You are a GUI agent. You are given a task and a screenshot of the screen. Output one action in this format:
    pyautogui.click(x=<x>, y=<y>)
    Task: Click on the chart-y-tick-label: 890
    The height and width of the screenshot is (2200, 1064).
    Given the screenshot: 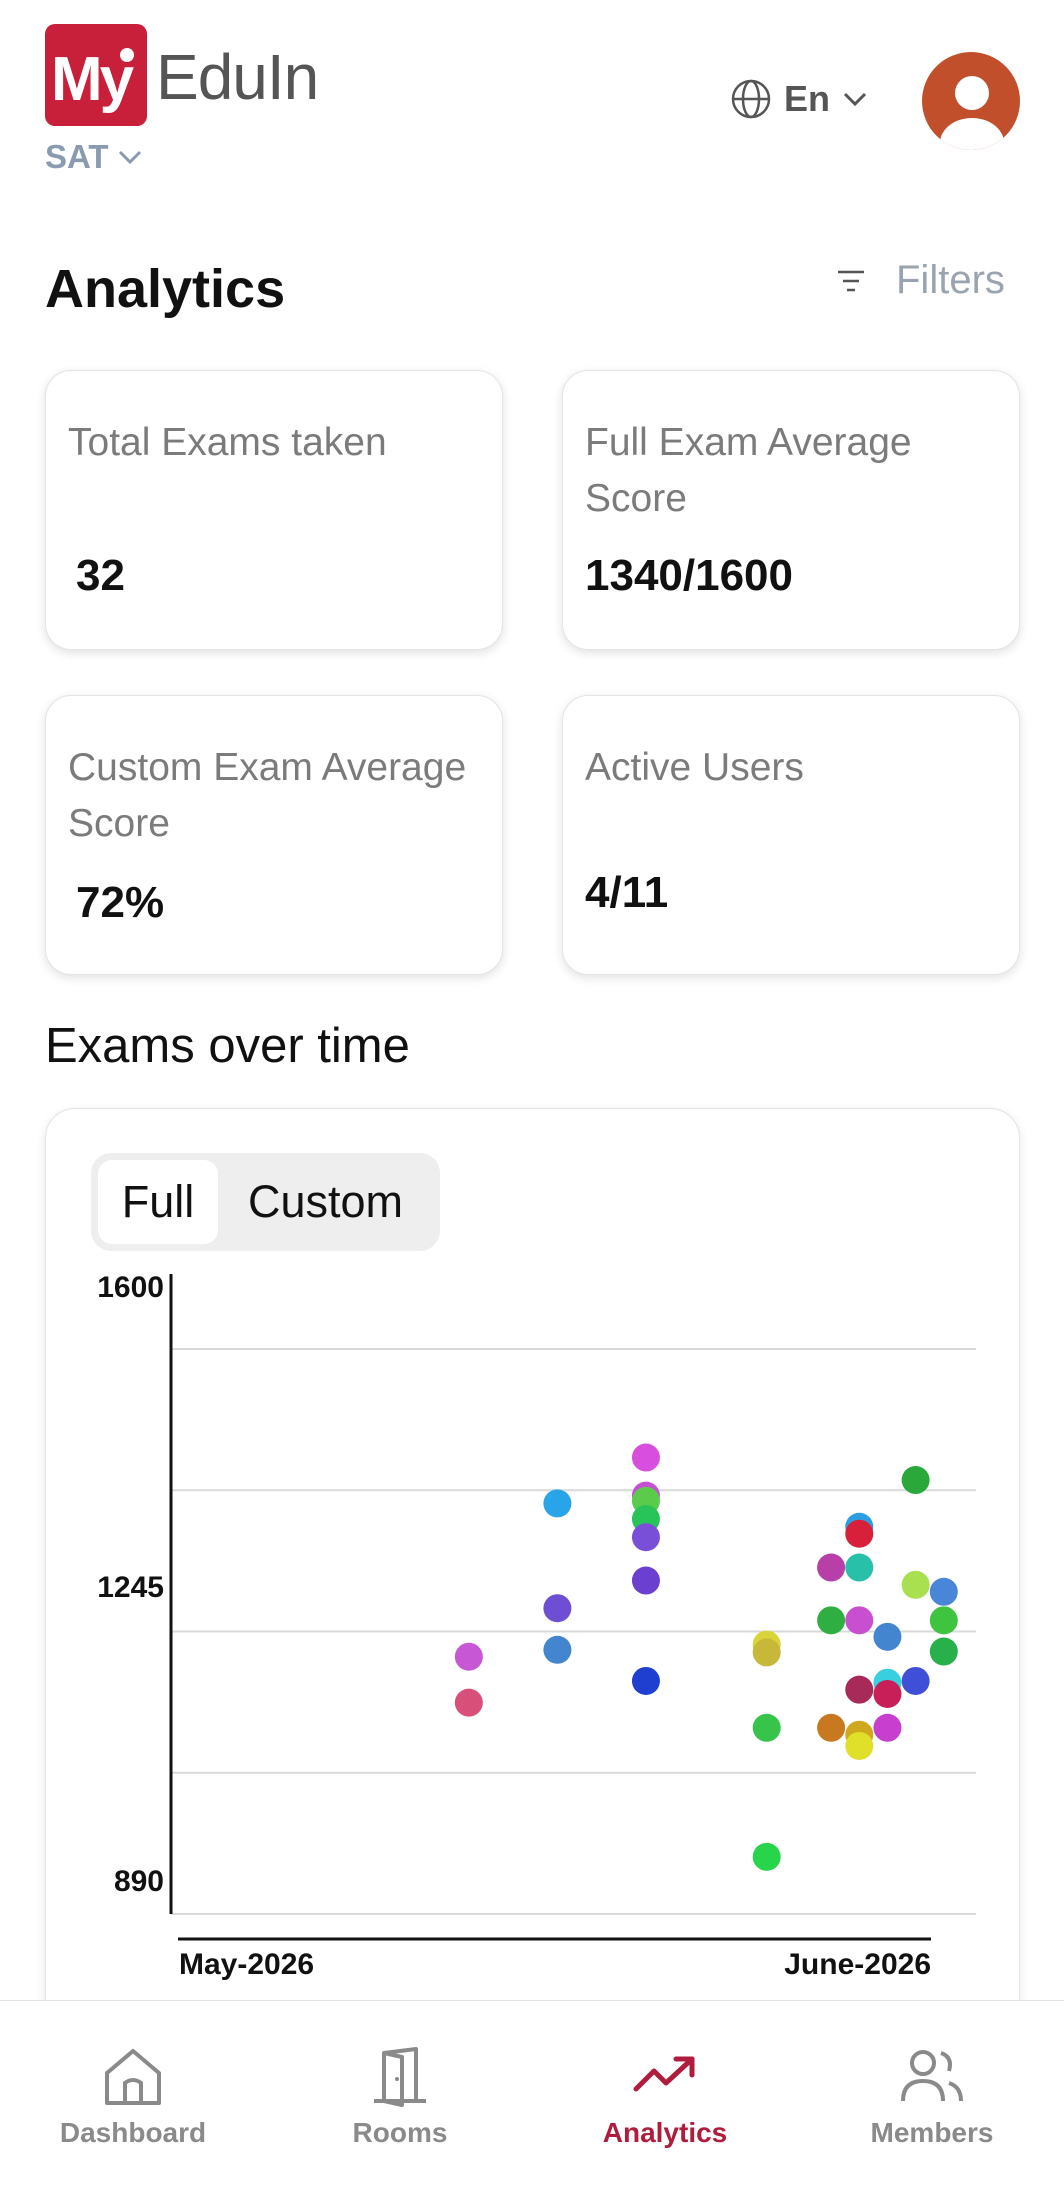 What is the action you would take?
    pyautogui.click(x=139, y=1881)
    